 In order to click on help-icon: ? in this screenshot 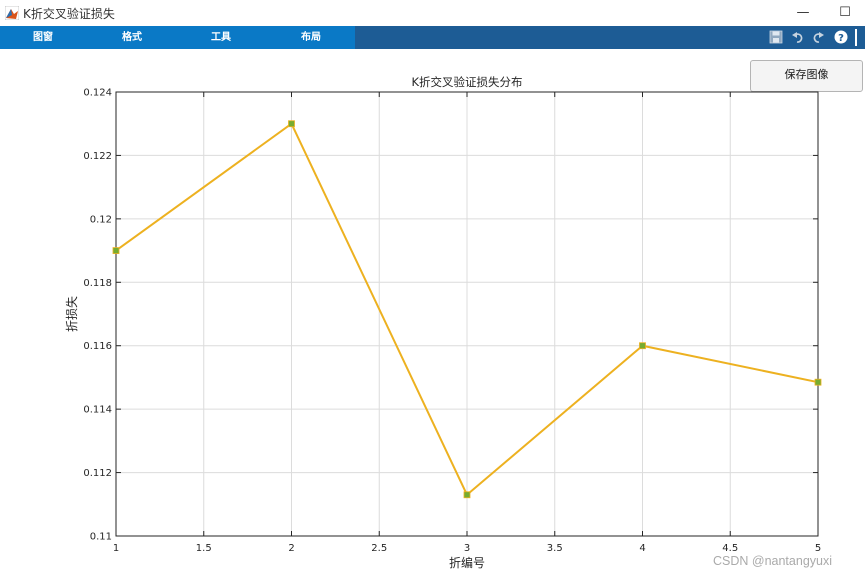, I will do `click(841, 37)`.